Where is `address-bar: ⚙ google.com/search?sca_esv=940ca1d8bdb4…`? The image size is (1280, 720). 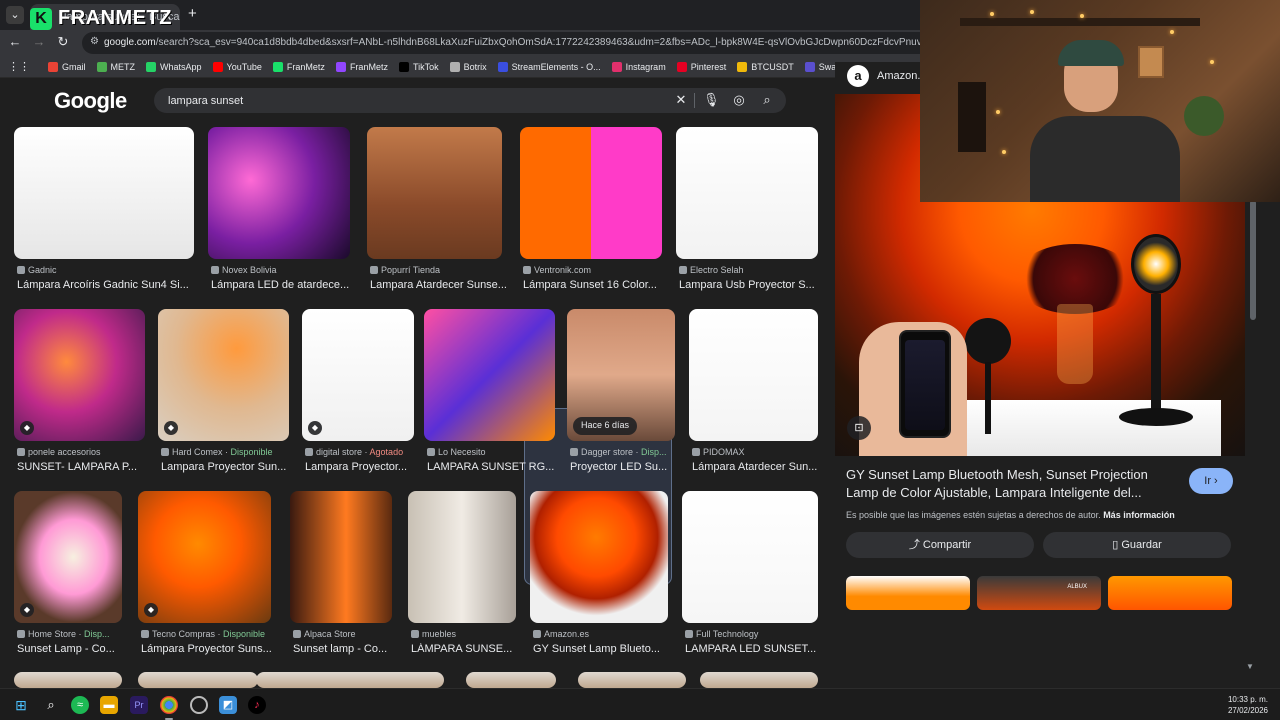
address-bar: ⚙ google.com/search?sca_esv=940ca1d8bdb4… is located at coordinates (501, 43).